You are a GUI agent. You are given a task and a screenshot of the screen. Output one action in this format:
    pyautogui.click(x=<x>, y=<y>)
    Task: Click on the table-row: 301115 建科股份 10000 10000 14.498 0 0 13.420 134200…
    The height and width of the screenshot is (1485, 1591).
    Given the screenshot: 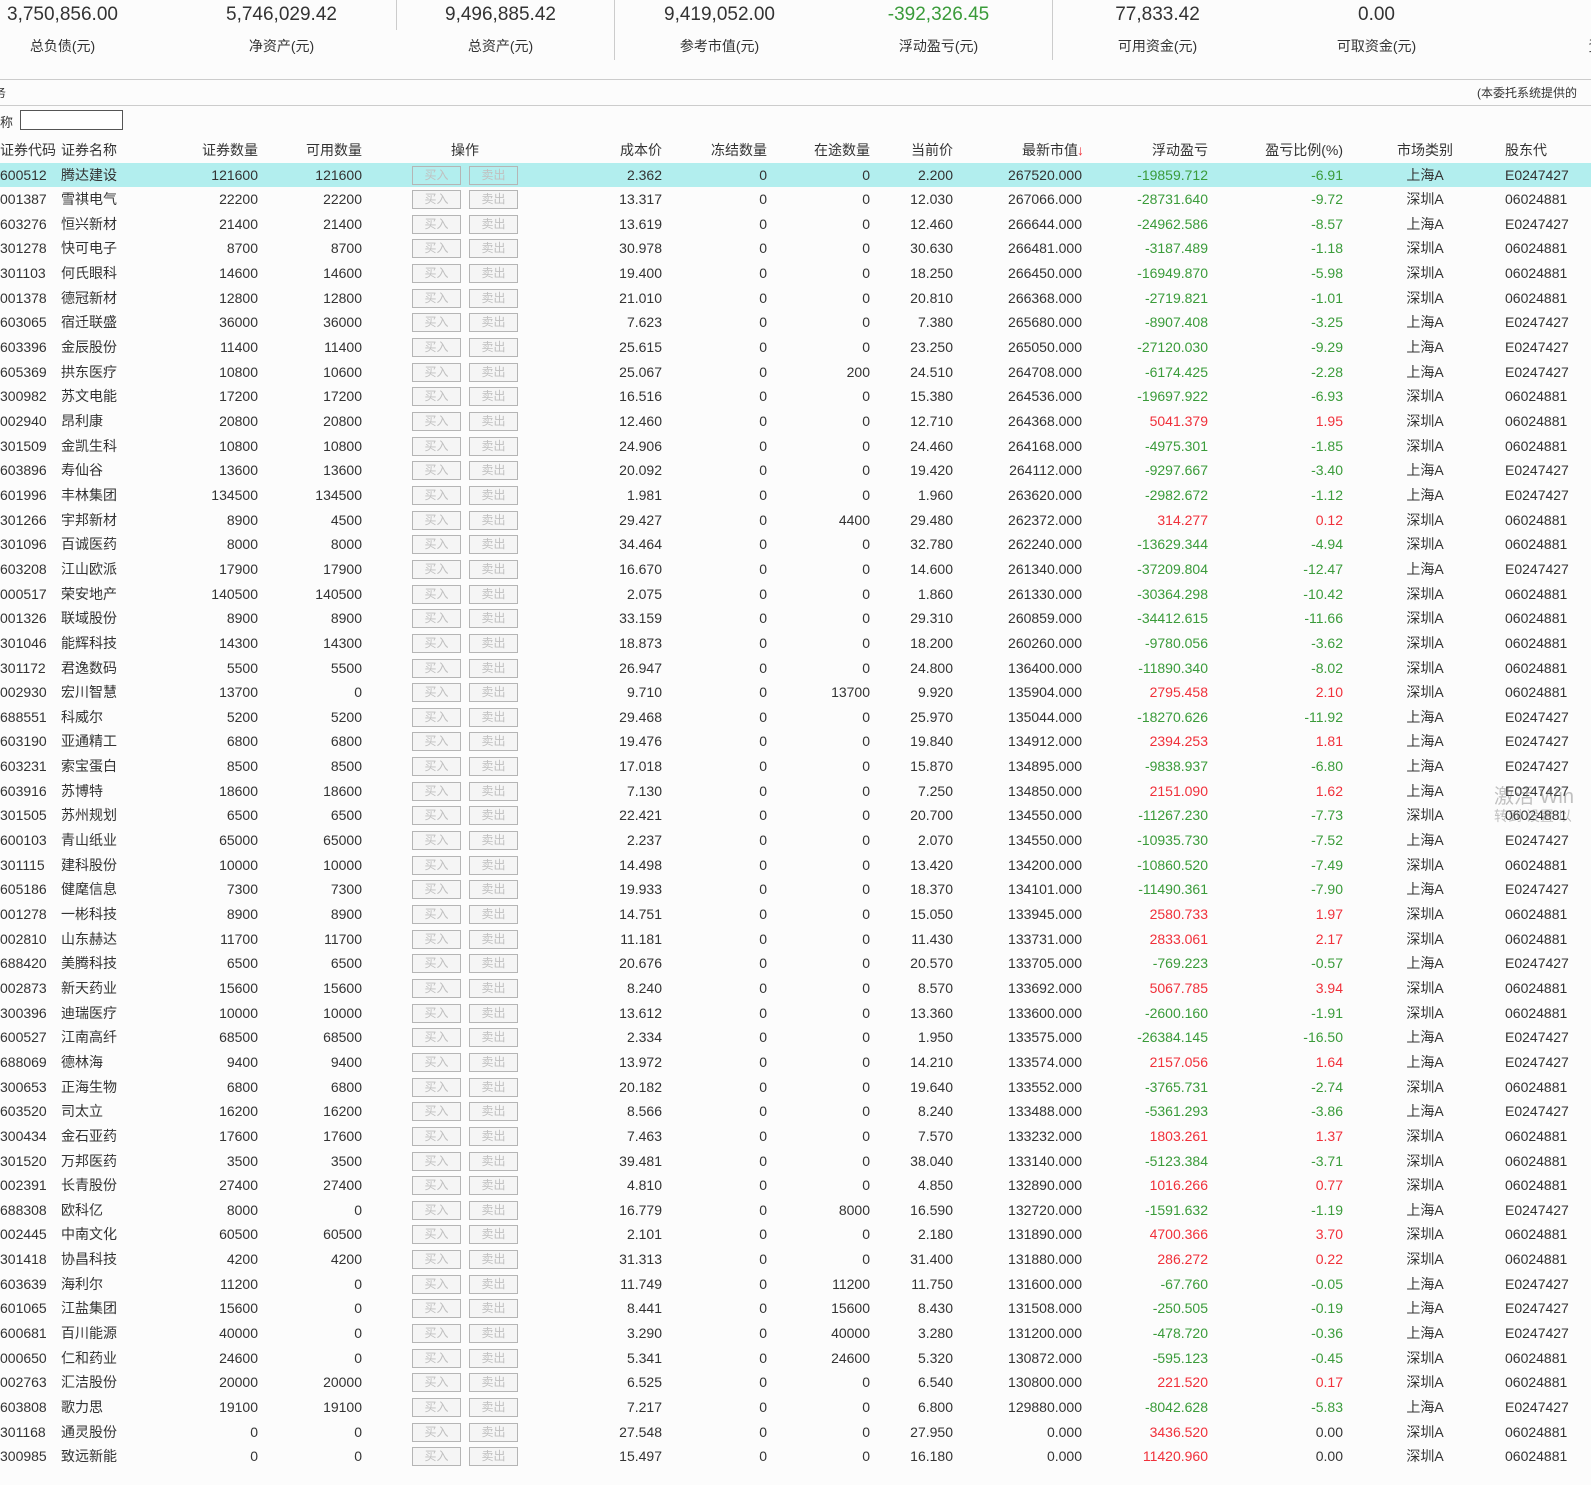 What is the action you would take?
    pyautogui.click(x=795, y=865)
    